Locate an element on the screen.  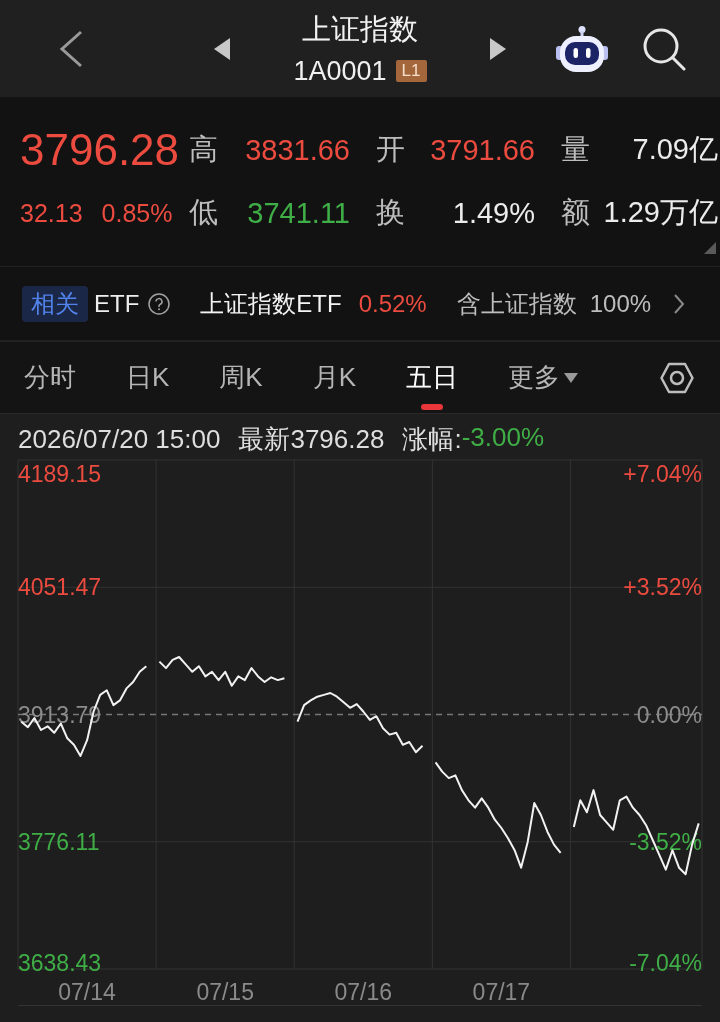
search-icon is located at coordinates (664, 48).